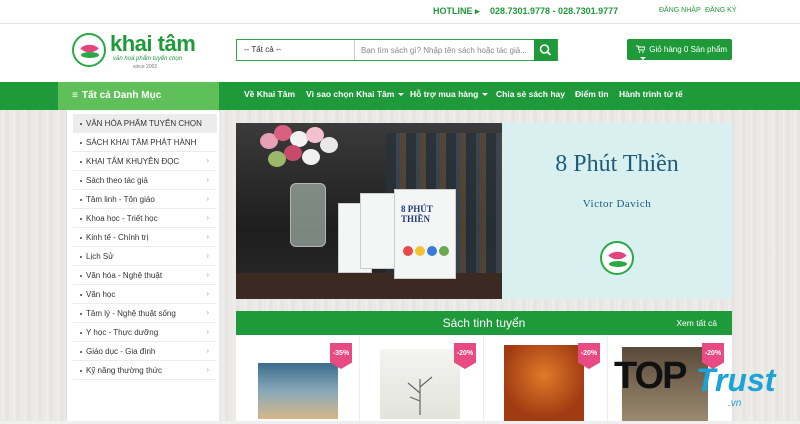  I want to click on nav-item-why: Vì sao chọn Khai Tâm, so click(355, 94).